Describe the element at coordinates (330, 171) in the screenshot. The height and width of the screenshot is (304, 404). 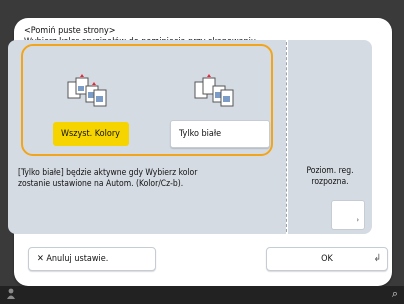
I see `recognition-level-line-1: Poziom. reg.` at that location.